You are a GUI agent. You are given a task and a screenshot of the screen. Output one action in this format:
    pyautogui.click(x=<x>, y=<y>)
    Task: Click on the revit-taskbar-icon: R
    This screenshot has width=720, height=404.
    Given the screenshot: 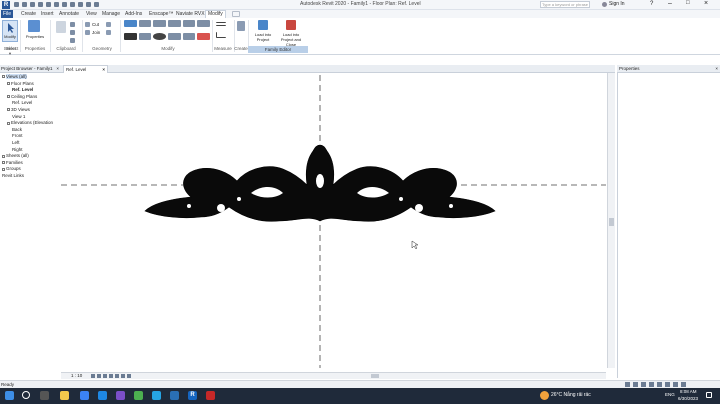 What is the action you would take?
    pyautogui.click(x=192, y=395)
    